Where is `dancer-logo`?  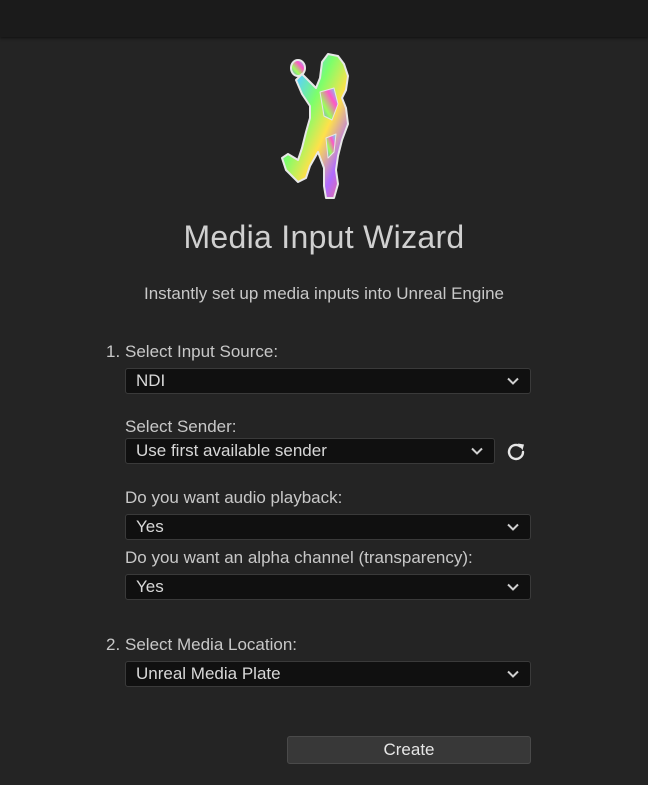 dancer-logo is located at coordinates (315, 126).